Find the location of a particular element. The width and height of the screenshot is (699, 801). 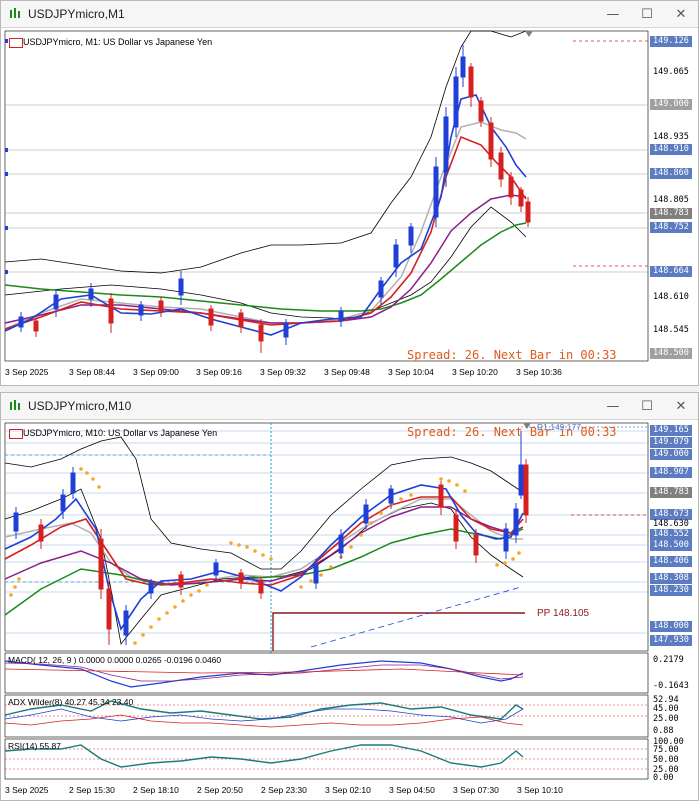

price-tag: 149.165 is located at coordinates (671, 430).